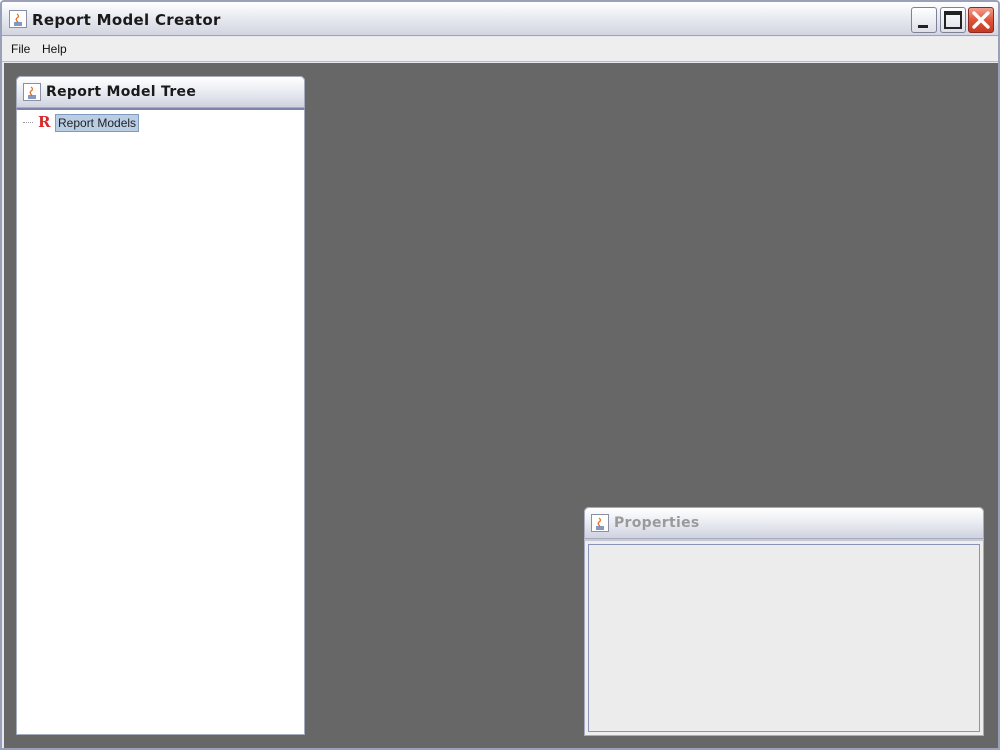 Image resolution: width=1000 pixels, height=750 pixels. I want to click on report-r-icon: R, so click(44, 122).